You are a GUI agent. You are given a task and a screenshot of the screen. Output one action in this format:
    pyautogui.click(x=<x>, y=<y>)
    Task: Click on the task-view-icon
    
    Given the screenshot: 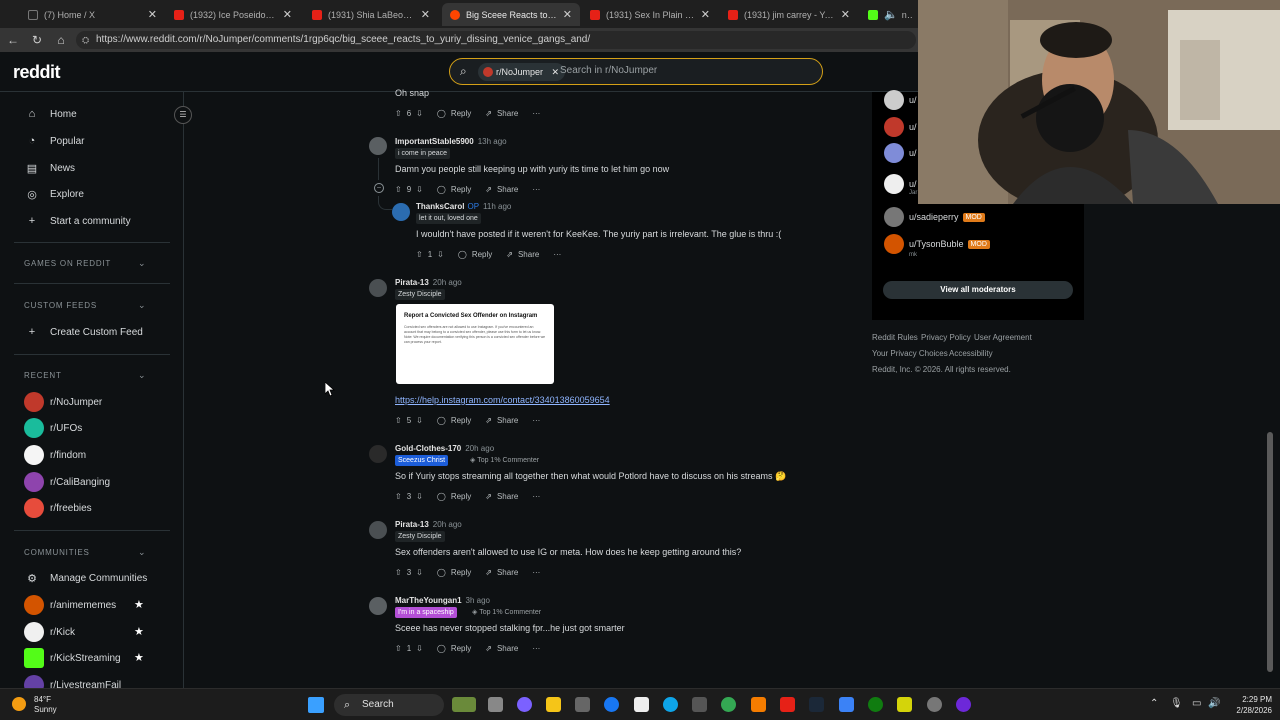 What is the action you would take?
    pyautogui.click(x=495, y=704)
    